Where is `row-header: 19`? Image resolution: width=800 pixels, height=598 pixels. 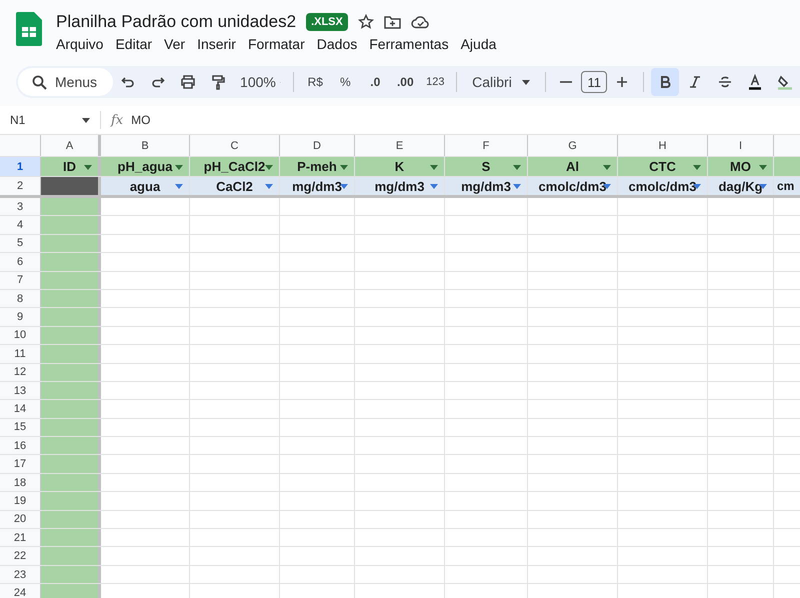
row-header: 19 is located at coordinates (20, 501).